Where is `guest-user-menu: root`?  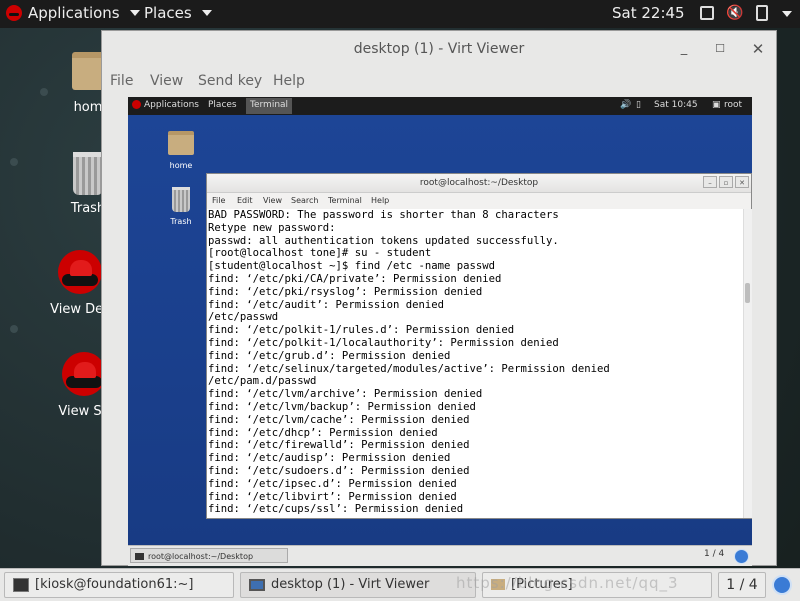 guest-user-menu: root is located at coordinates (733, 105).